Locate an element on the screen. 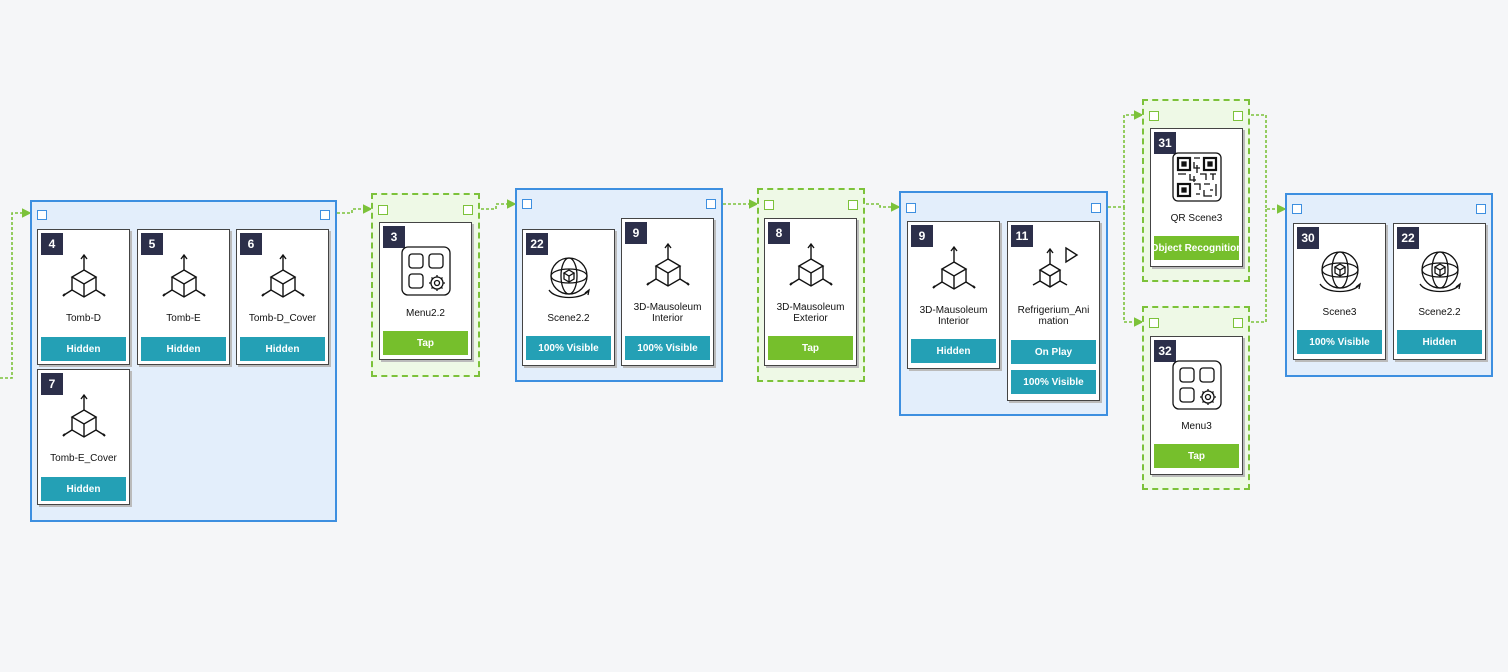  node-card: 7 Tomb-E_Cover Hidden is located at coordinates (83, 437).